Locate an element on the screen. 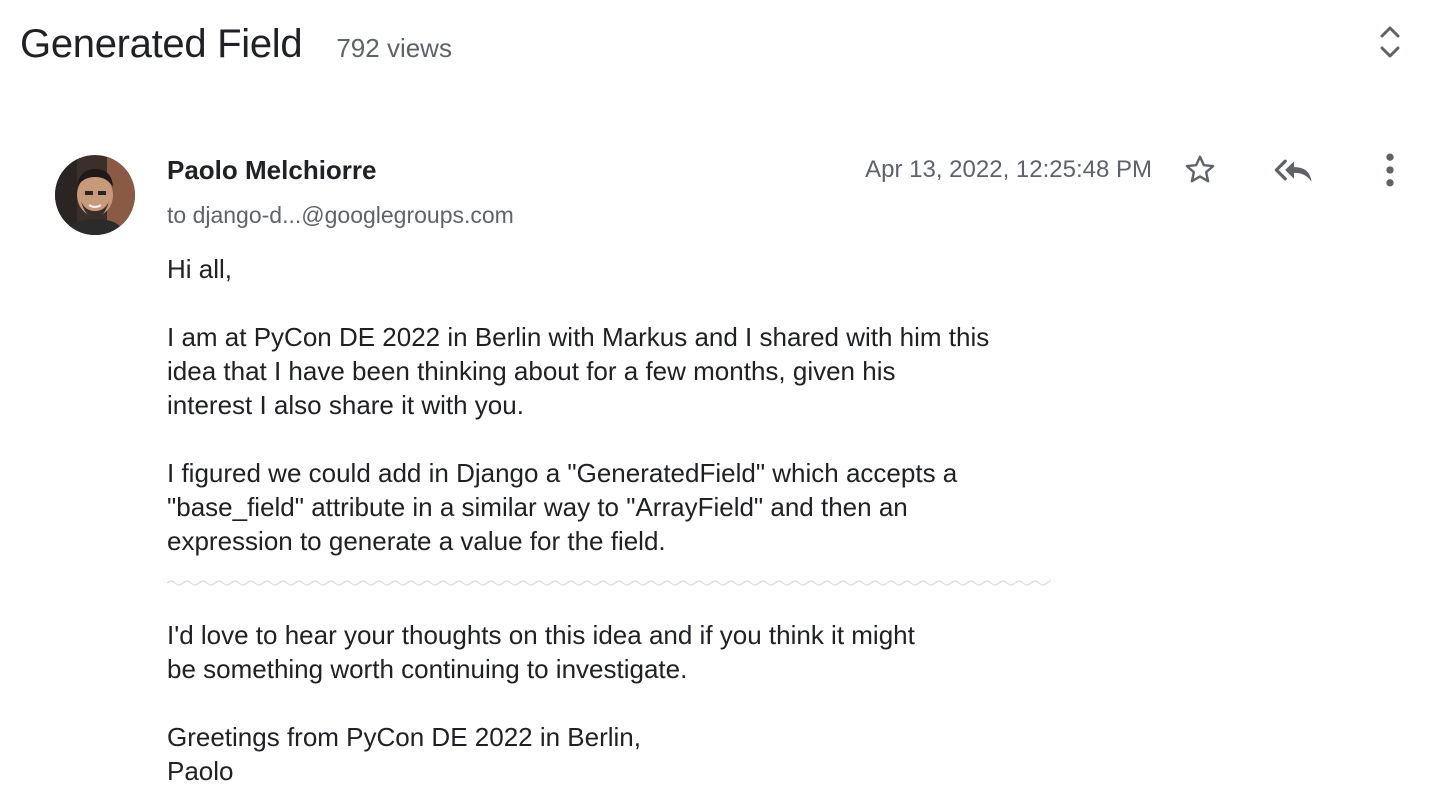 The image size is (1440, 810). signature: Paolo is located at coordinates (200, 771).